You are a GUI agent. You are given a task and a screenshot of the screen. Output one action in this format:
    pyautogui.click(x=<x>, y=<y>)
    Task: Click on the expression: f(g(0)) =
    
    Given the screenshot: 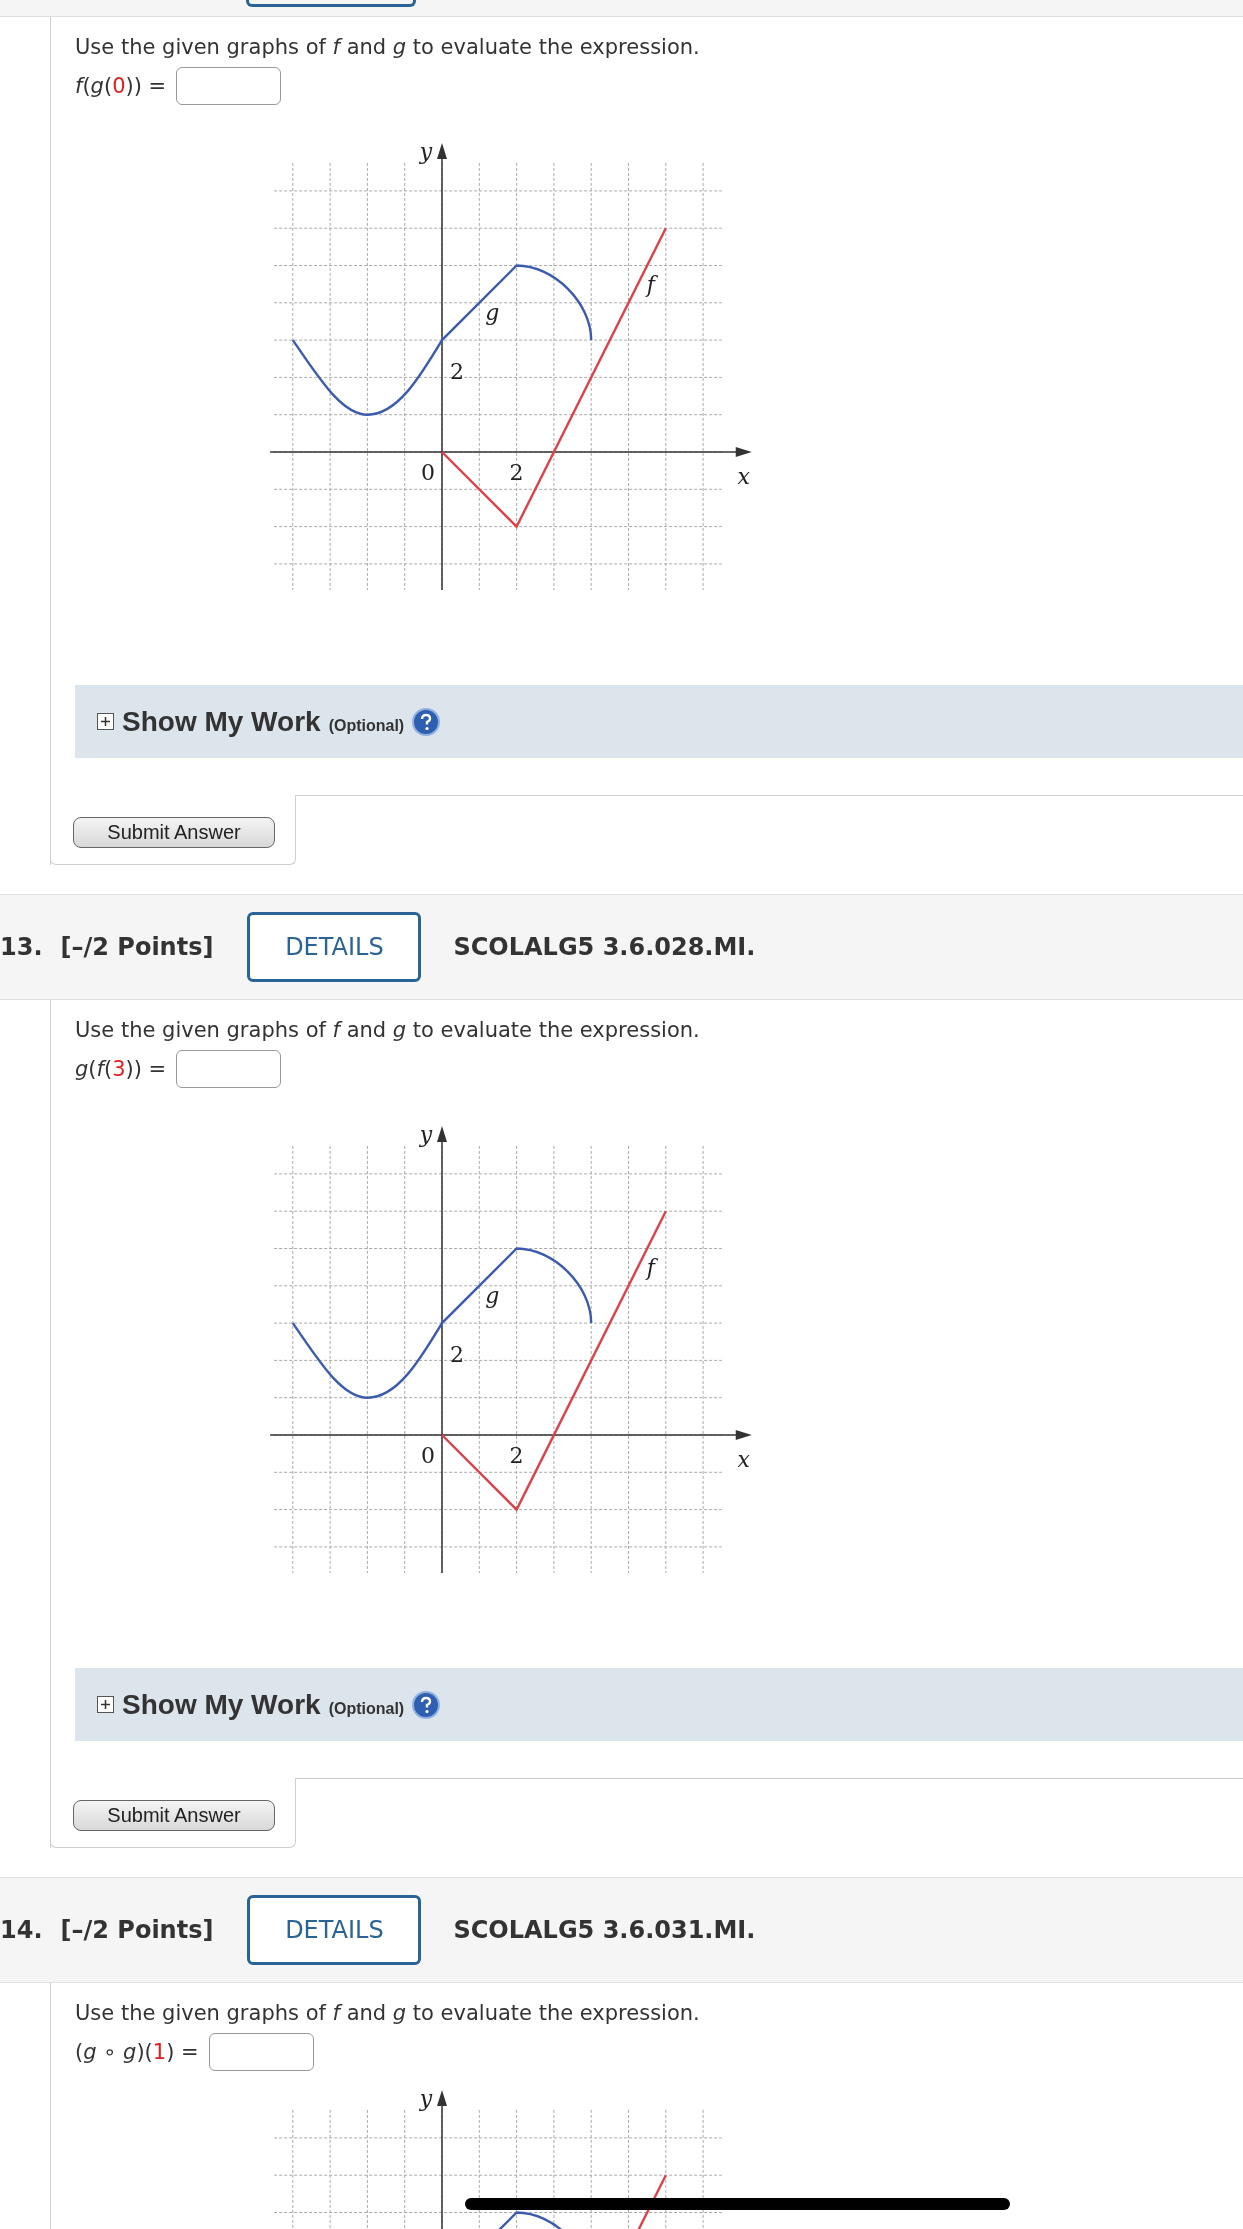 What is the action you would take?
    pyautogui.click(x=121, y=86)
    